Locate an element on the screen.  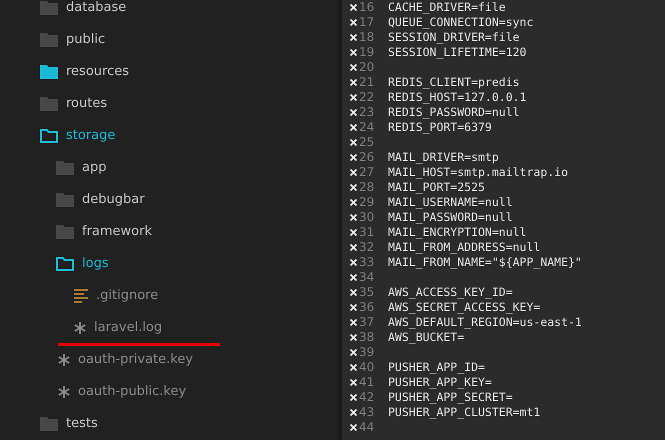
folder-name: framework is located at coordinates (117, 232).